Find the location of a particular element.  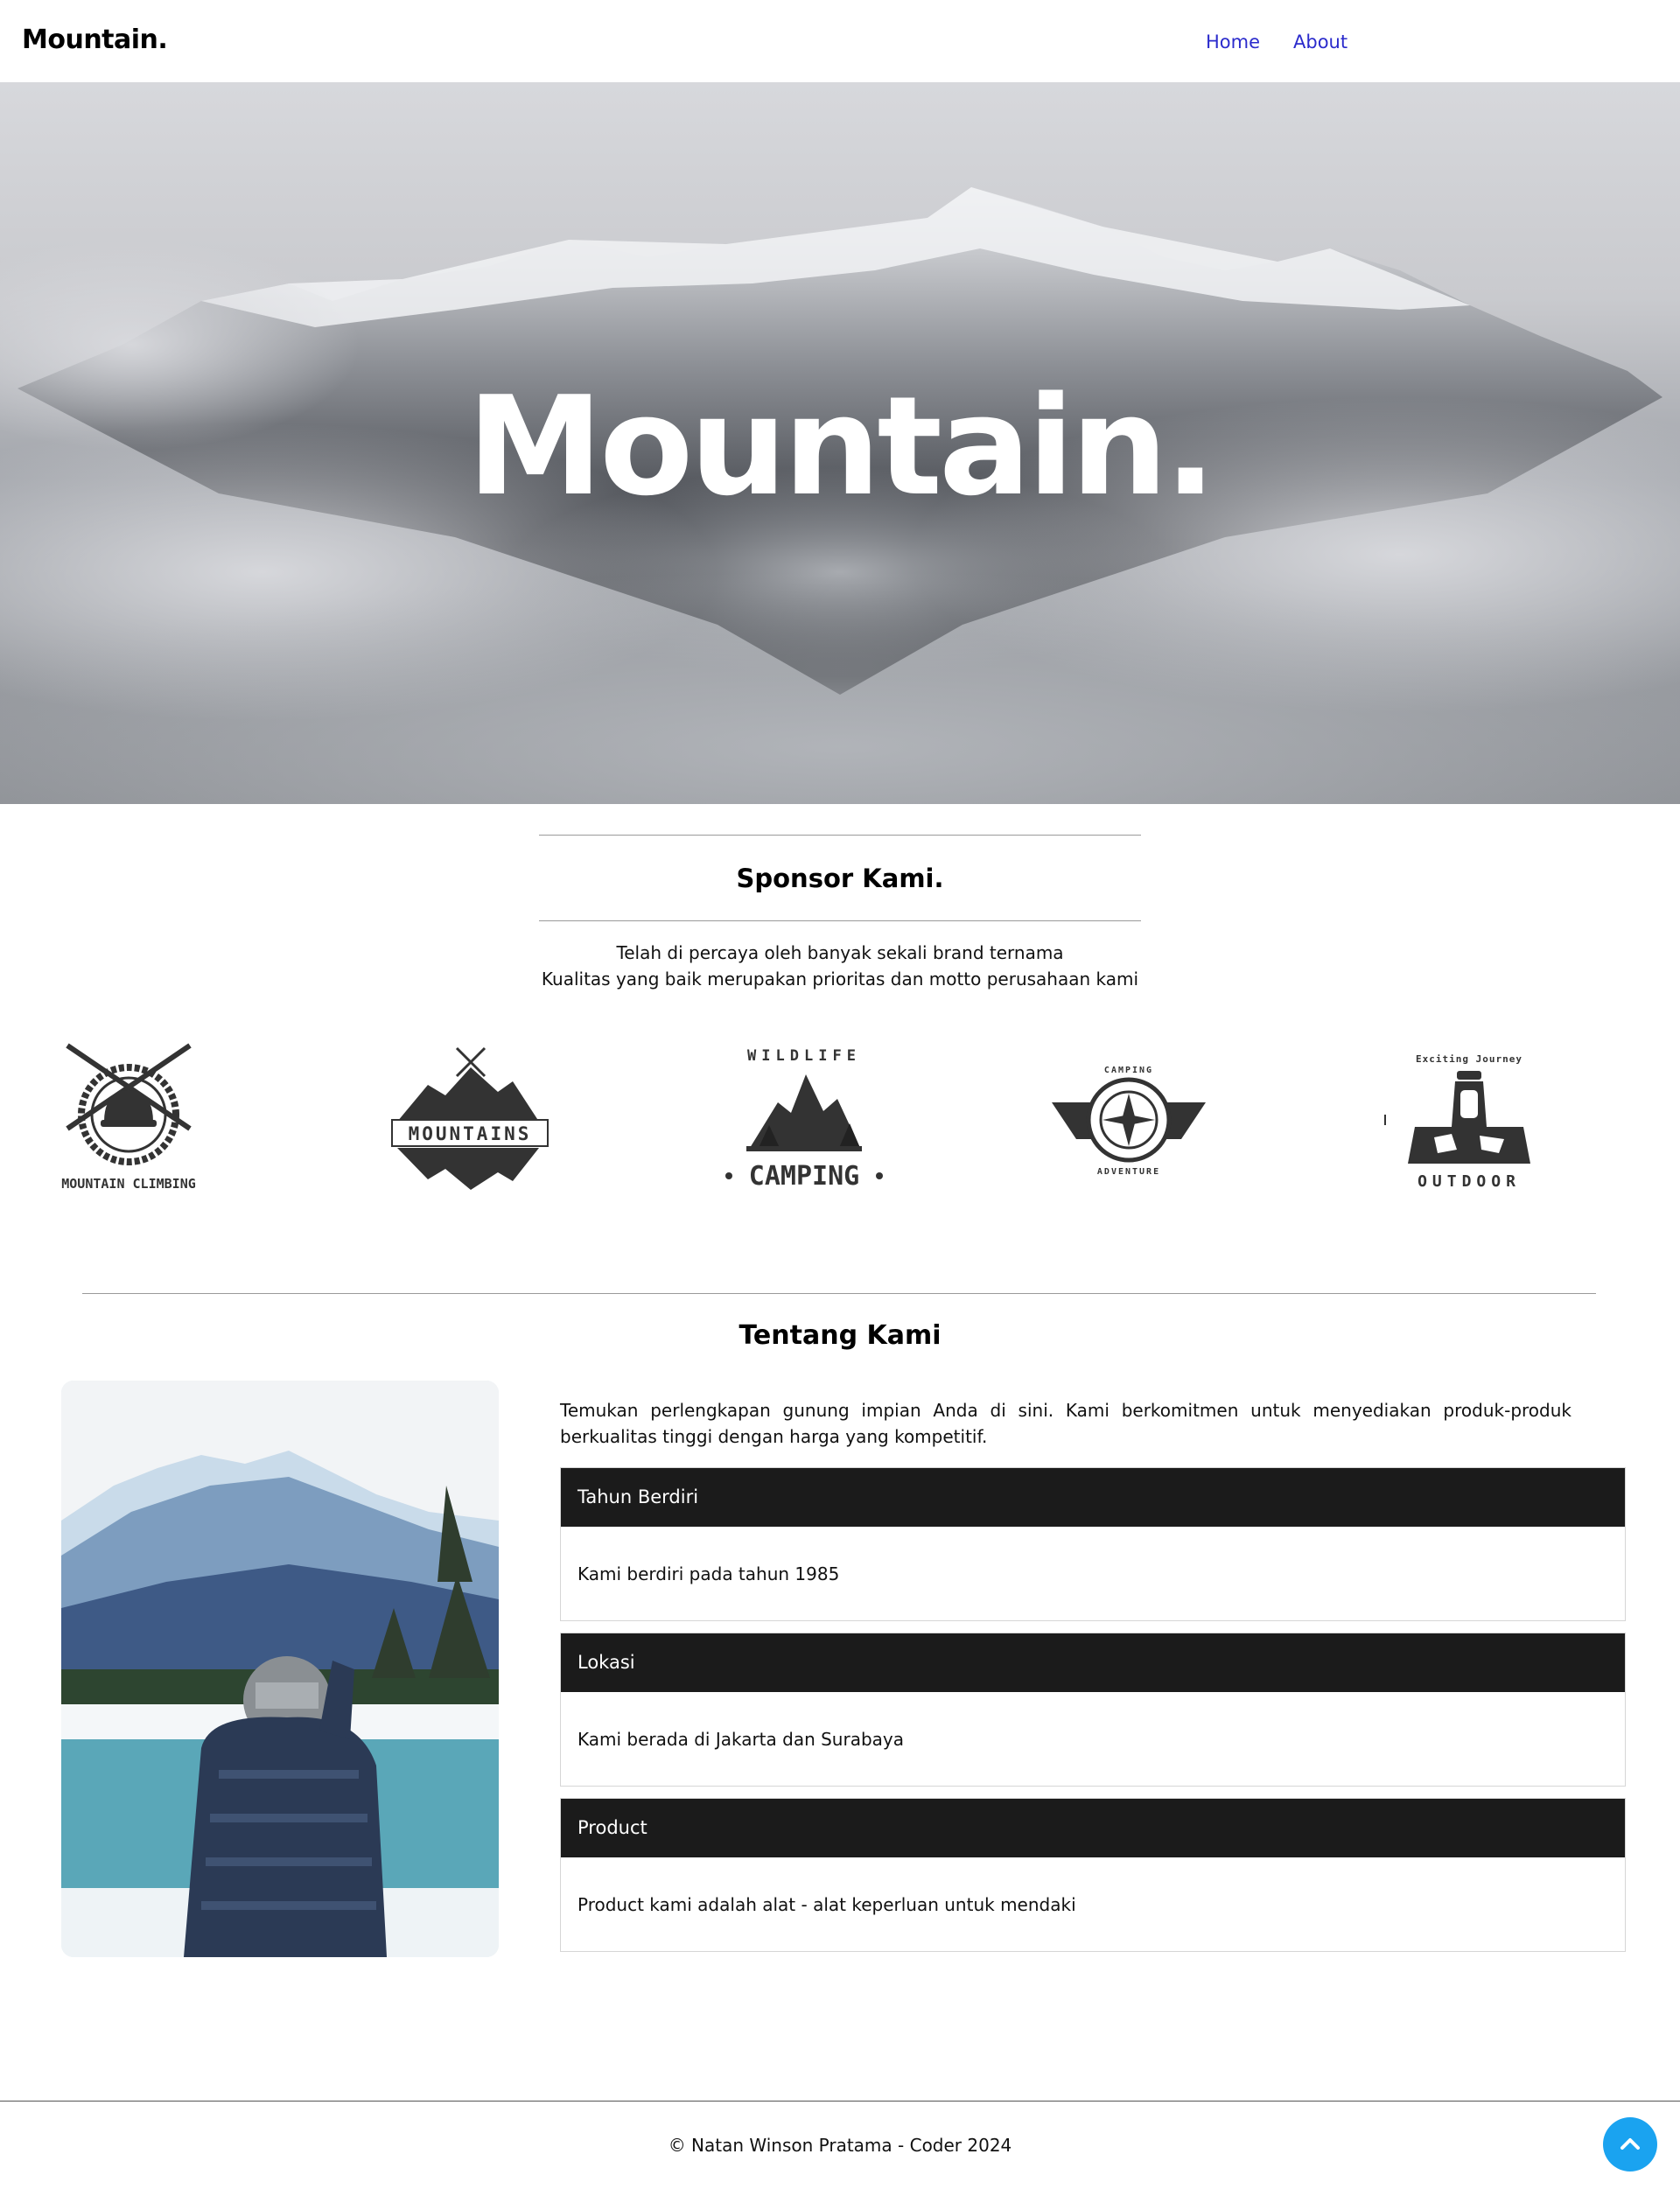

navbar: Mountain. Home About is located at coordinates (840, 41).